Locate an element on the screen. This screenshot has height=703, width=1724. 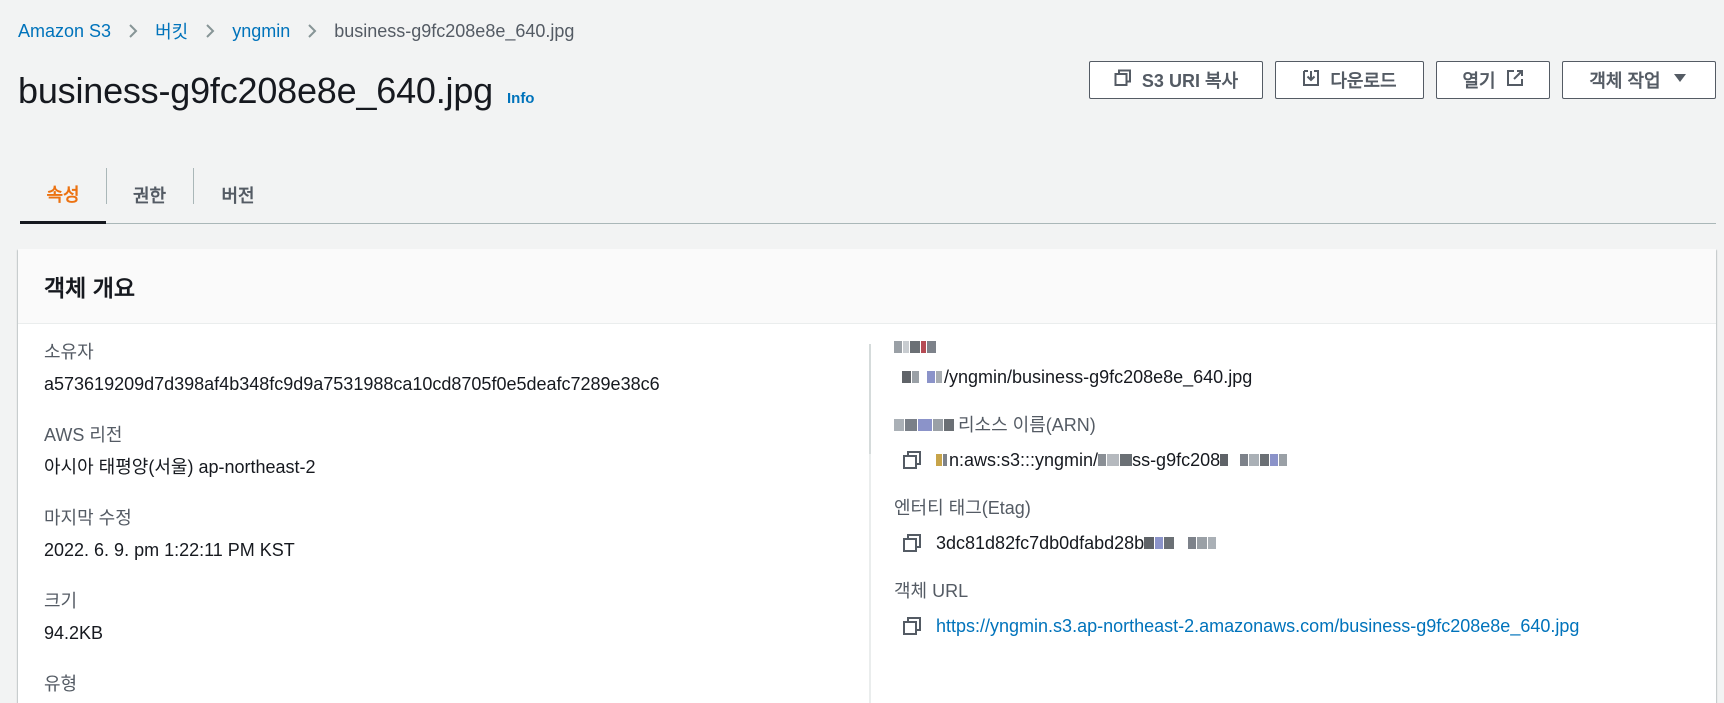
last-modified-field: 마지막 수정 2022. 6. 9. pm 1:22:11 PM KST is located at coordinates (454, 534).